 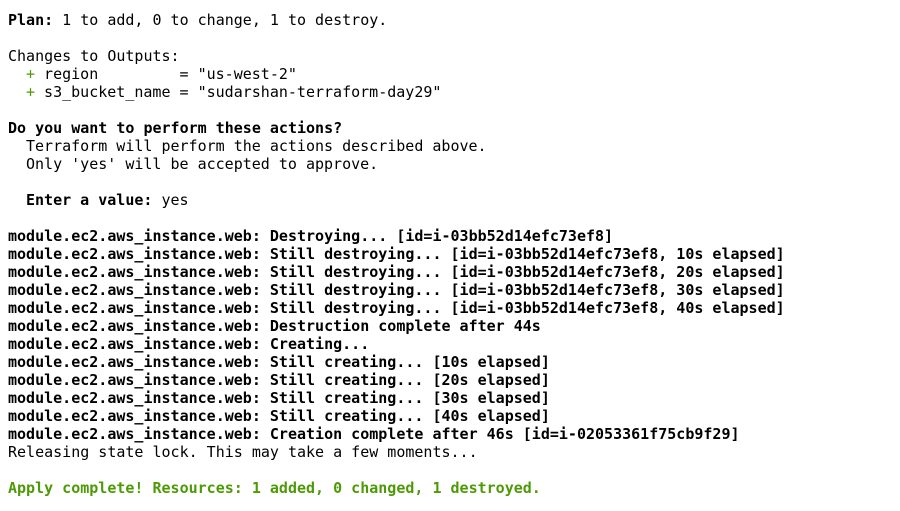 I want to click on prompt-line-2-text: Only 'yes' will be accepted to approve., so click(x=202, y=164).